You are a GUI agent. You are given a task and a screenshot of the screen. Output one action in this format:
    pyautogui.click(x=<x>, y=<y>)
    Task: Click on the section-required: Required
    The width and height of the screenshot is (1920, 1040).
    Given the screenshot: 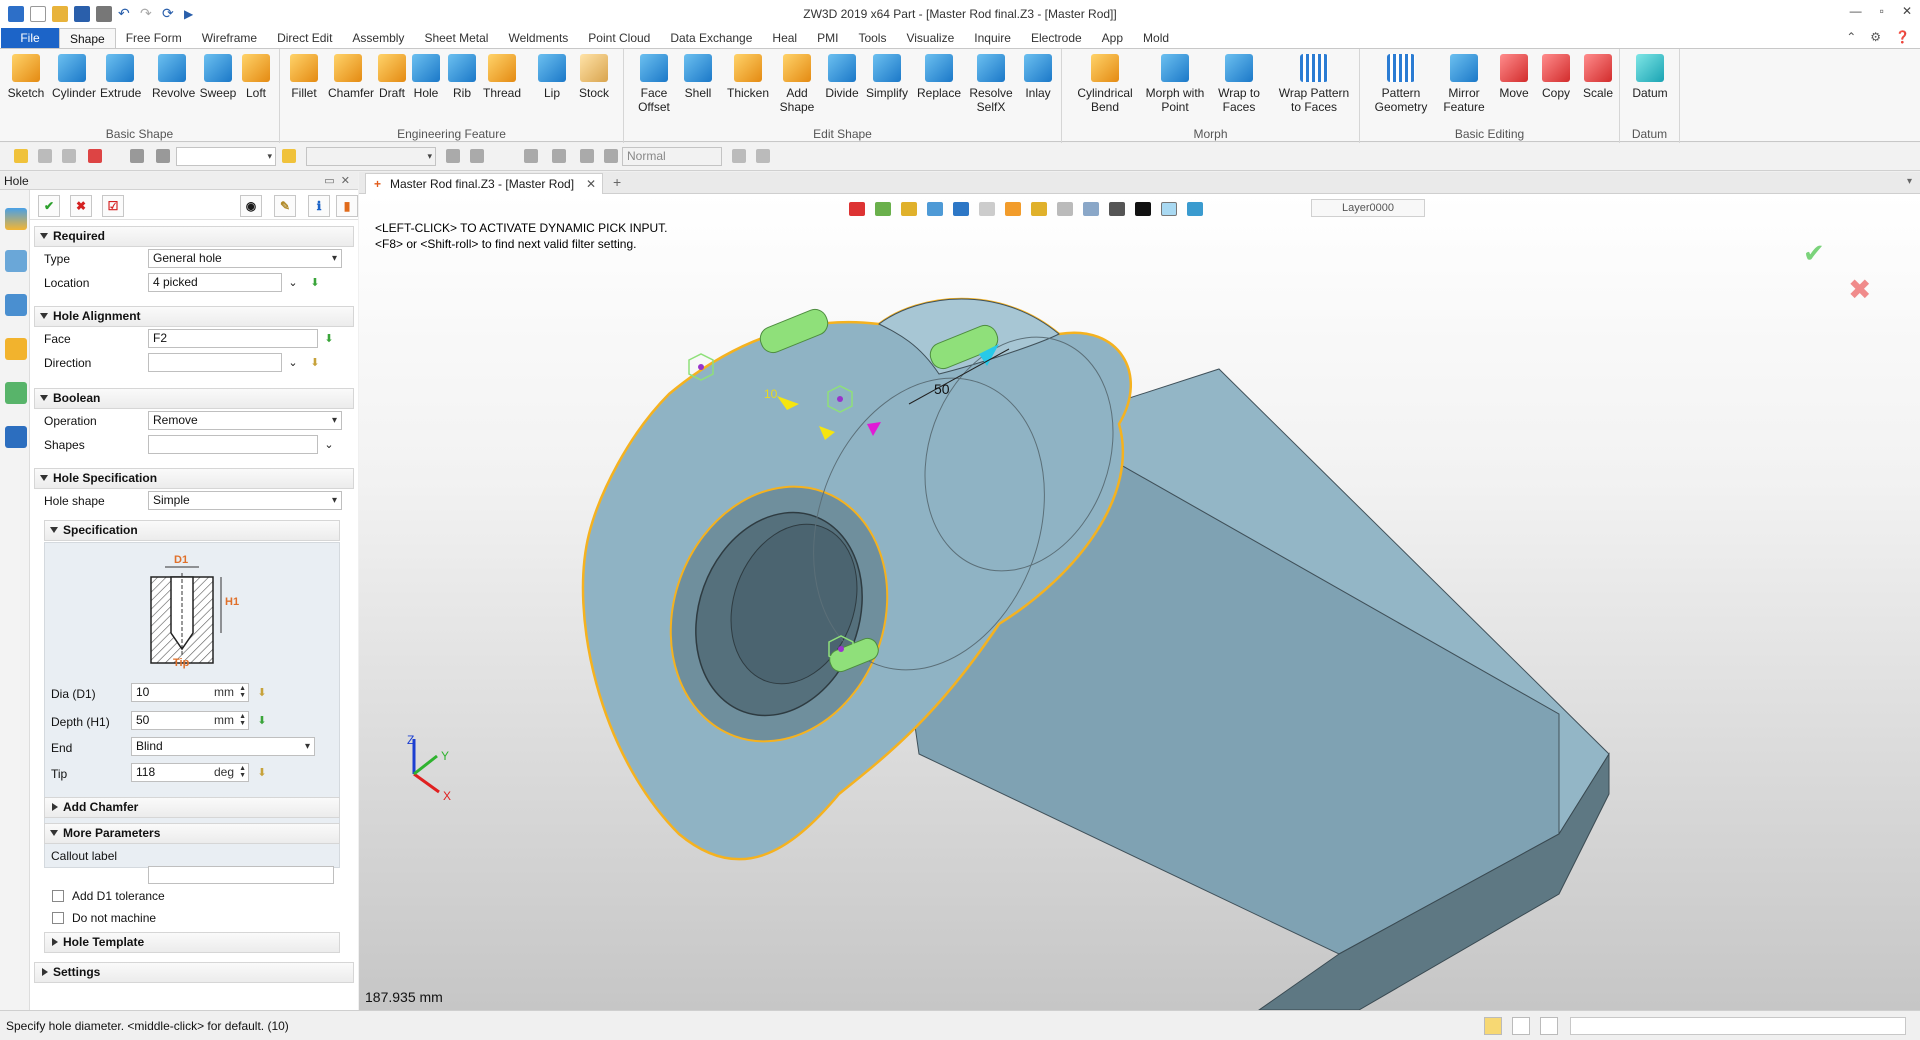 What is the action you would take?
    pyautogui.click(x=194, y=236)
    